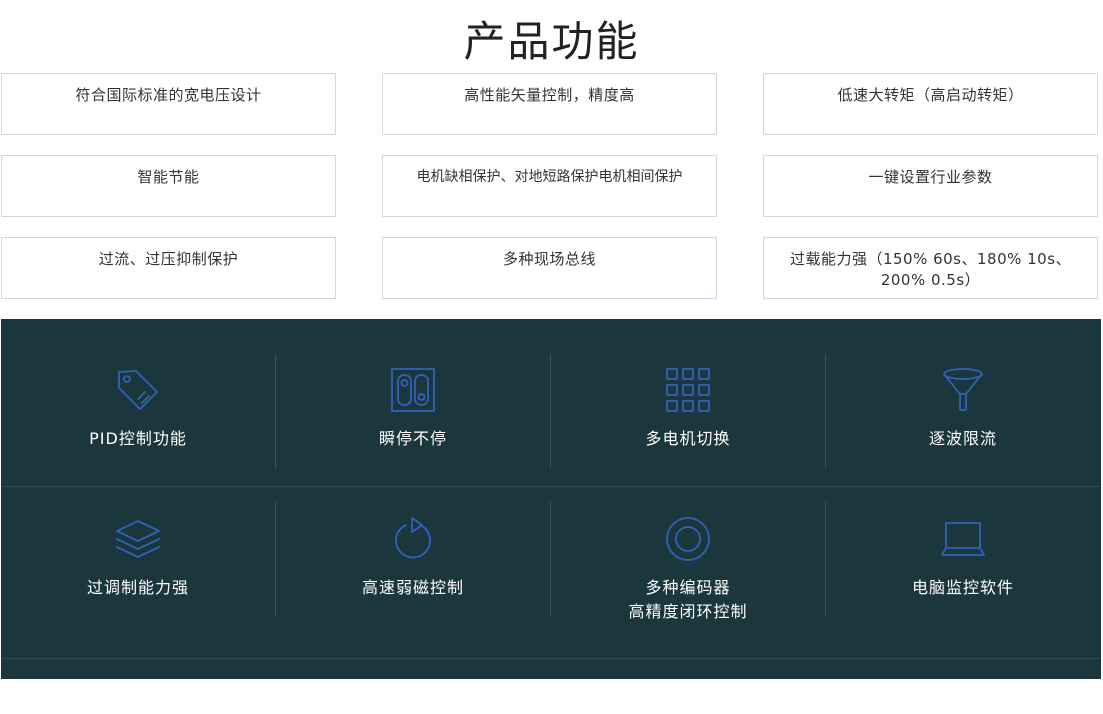  Describe the element at coordinates (138, 390) in the screenshot. I see `tag-icon` at that location.